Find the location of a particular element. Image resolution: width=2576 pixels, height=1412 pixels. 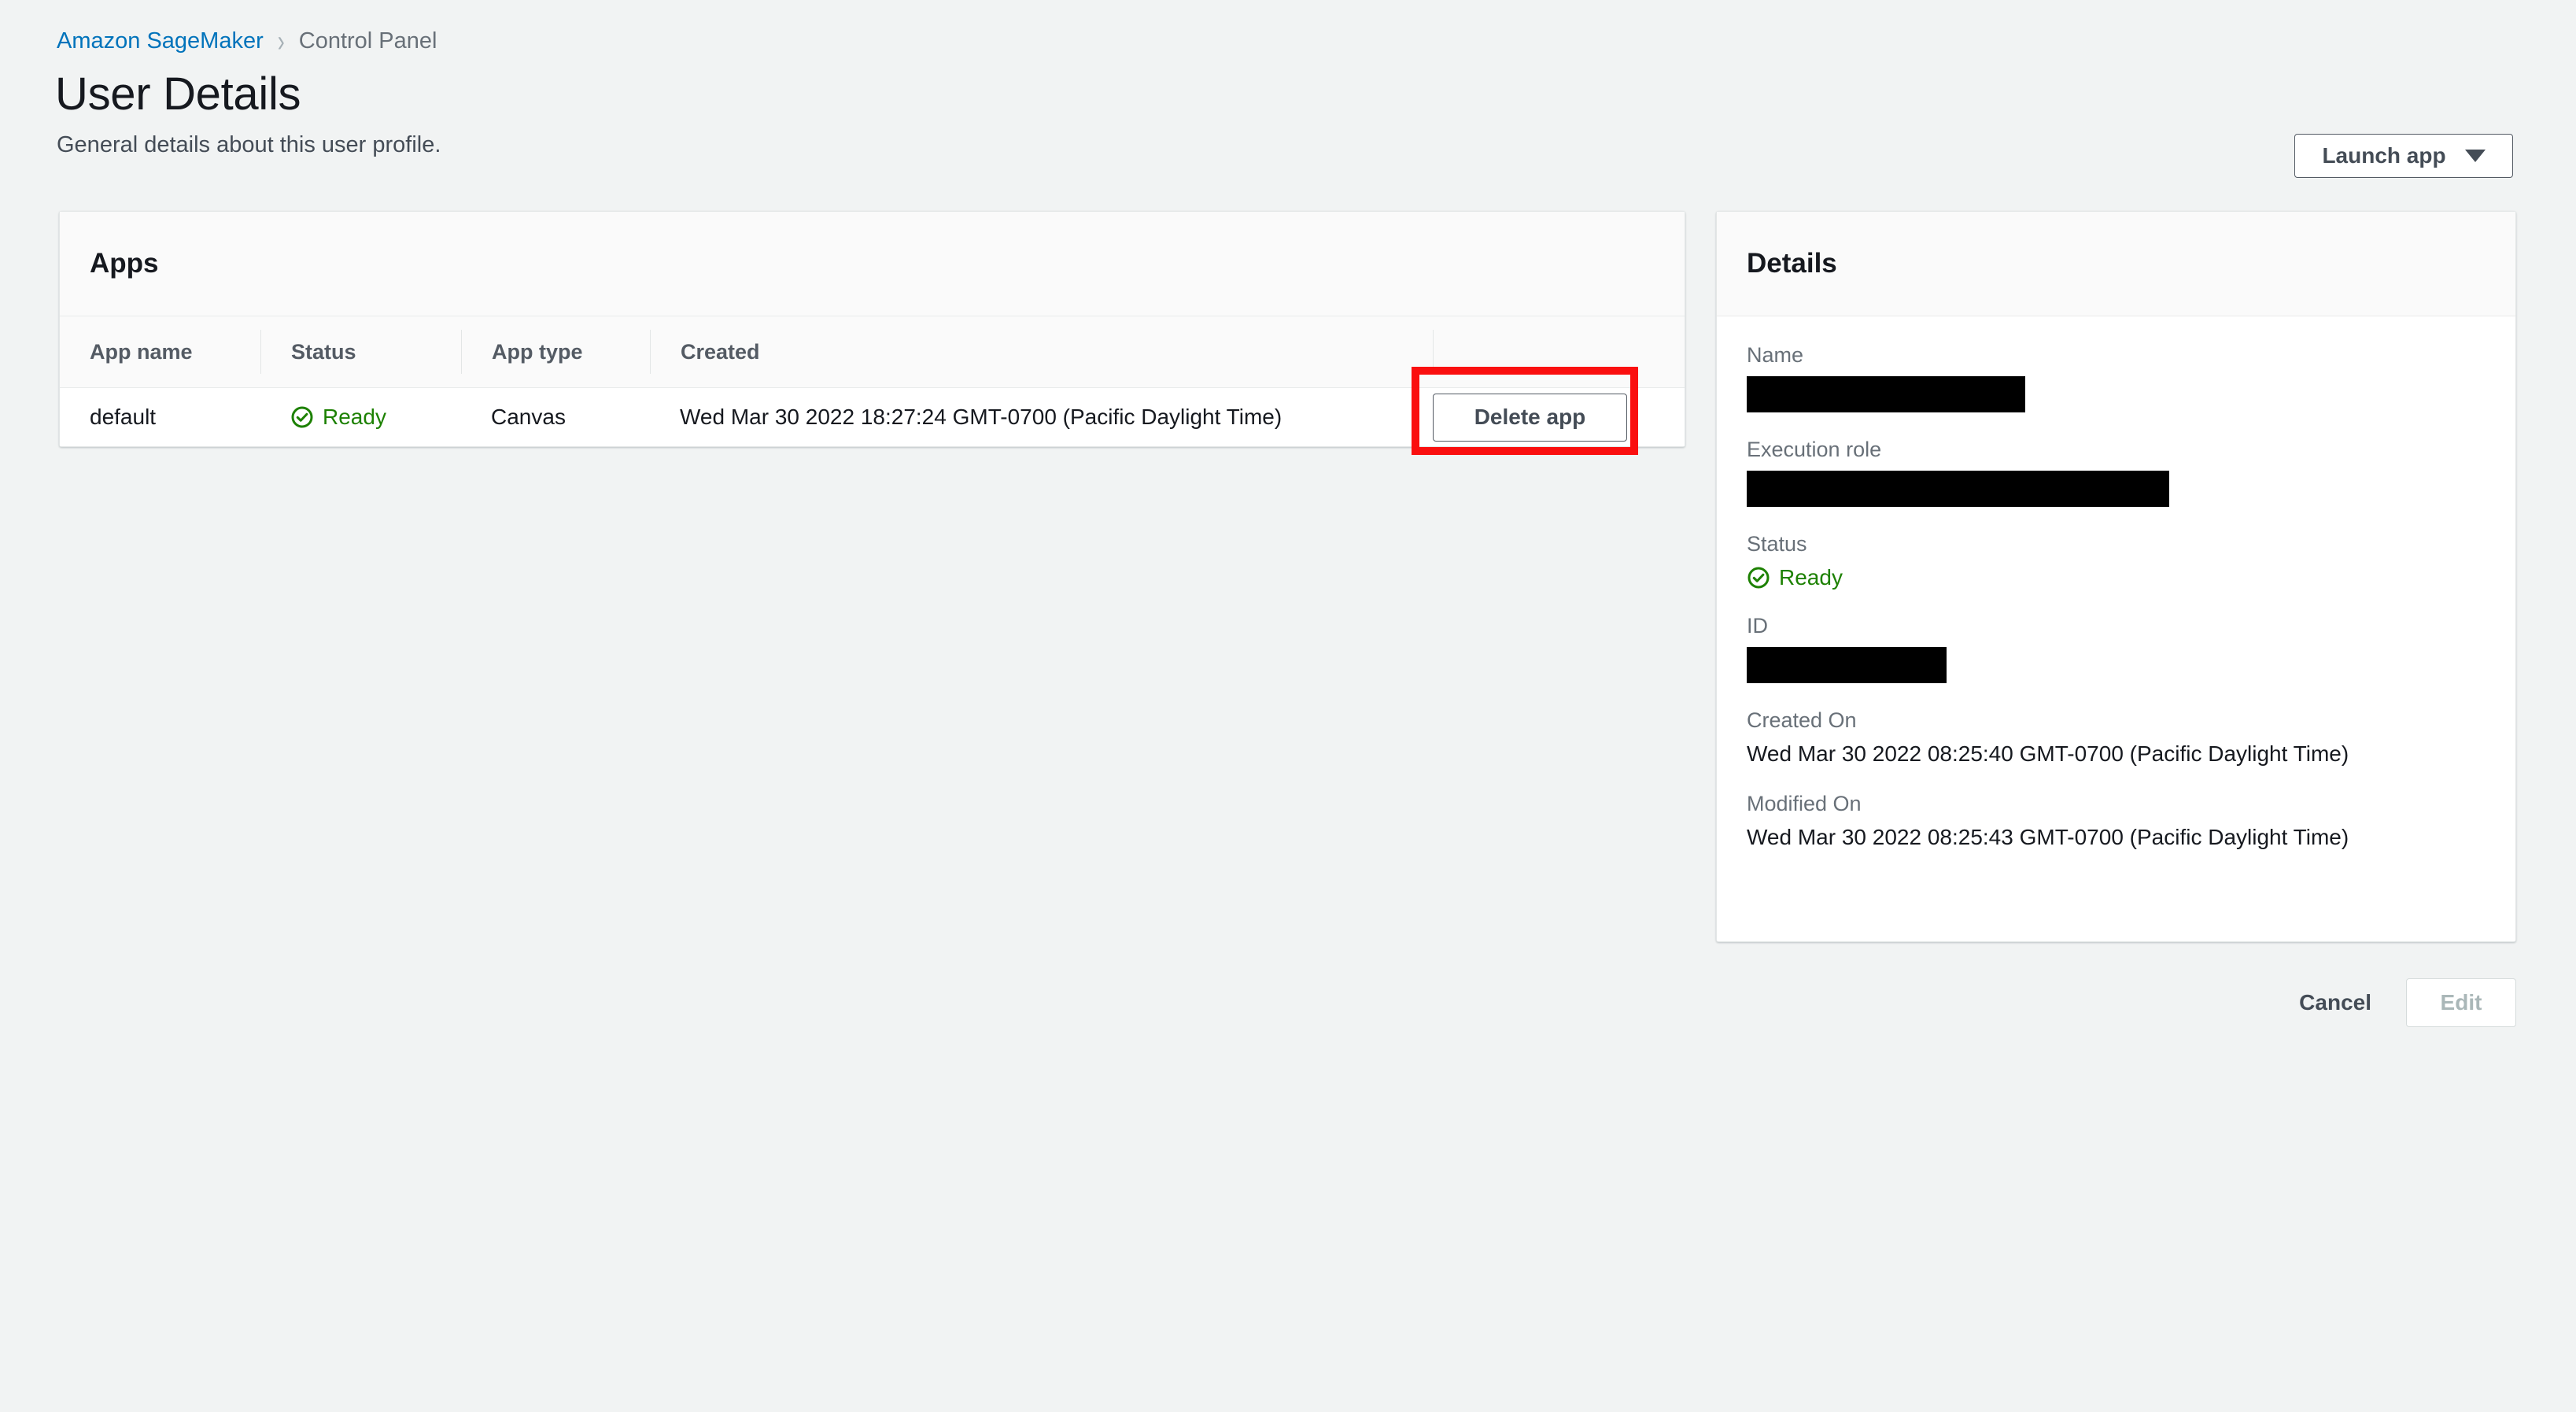

details-card-header: Details is located at coordinates (2116, 264).